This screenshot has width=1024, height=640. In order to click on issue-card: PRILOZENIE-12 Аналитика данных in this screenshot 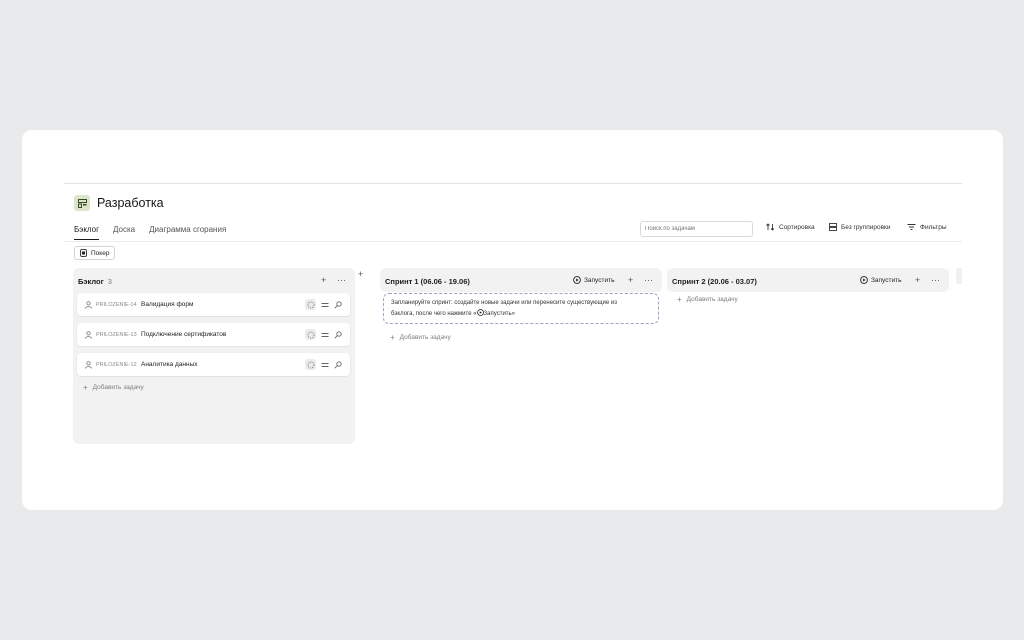, I will do `click(213, 364)`.